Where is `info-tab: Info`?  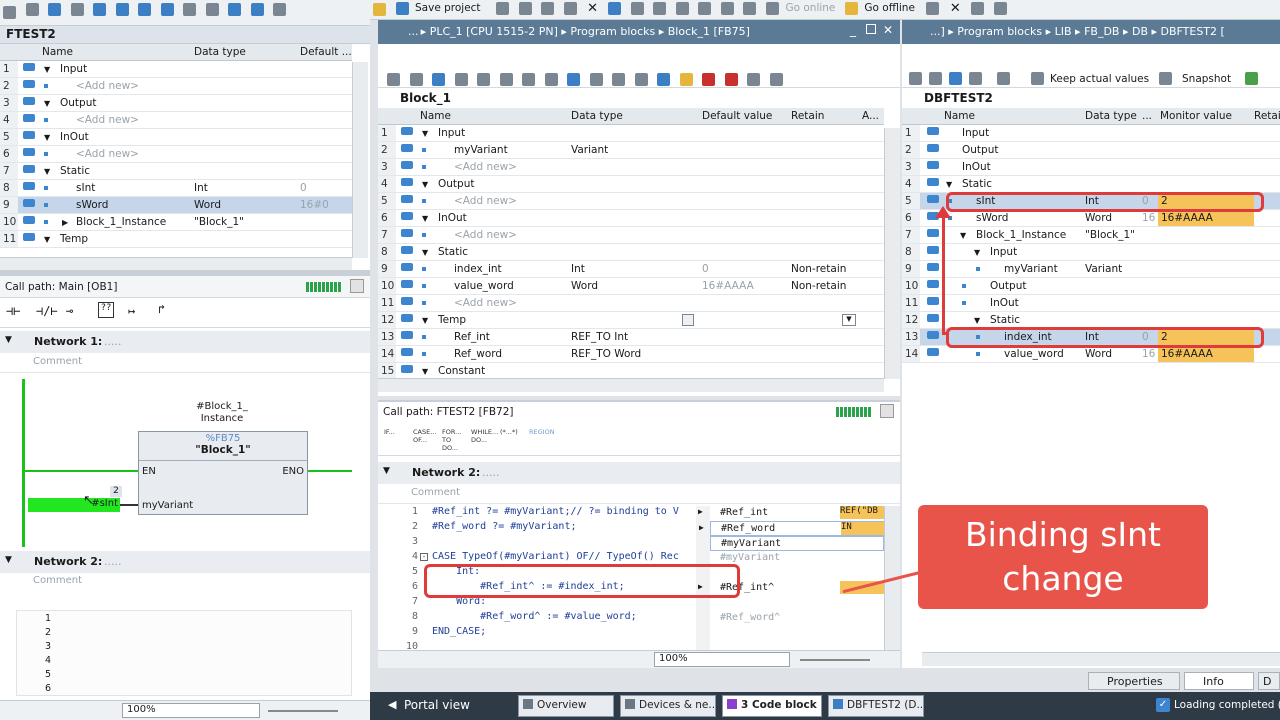
info-tab: Info is located at coordinates (1219, 681).